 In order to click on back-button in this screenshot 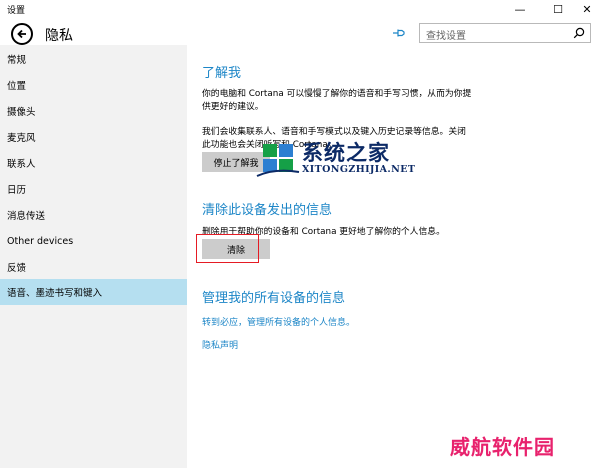, I will do `click(22, 34)`.